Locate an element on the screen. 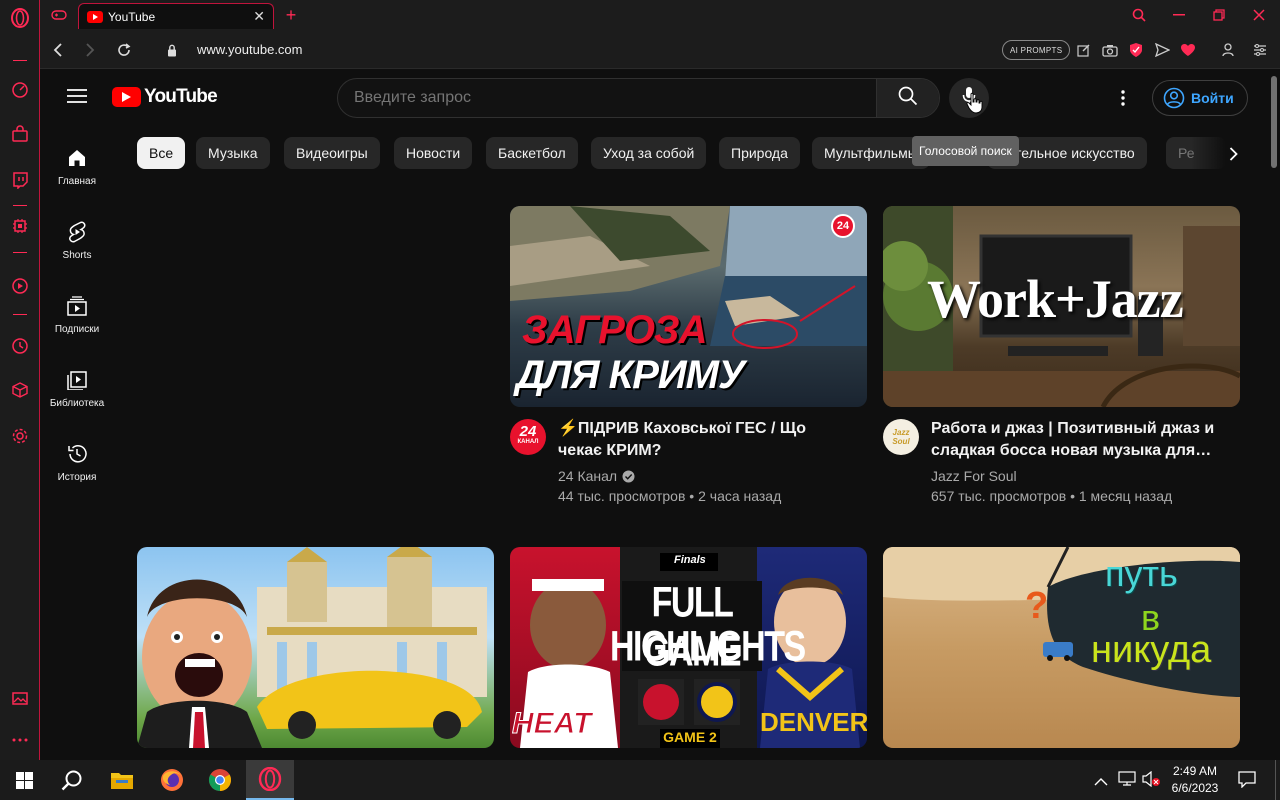 This screenshot has height=800, width=1280. chip-basketball: Баскетбол is located at coordinates (532, 153).